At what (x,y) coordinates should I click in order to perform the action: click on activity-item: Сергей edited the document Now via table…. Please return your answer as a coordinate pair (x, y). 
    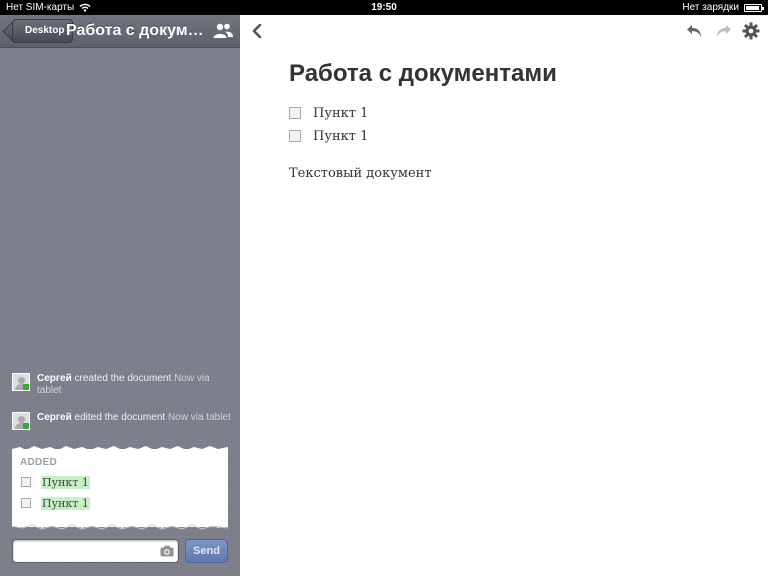
    Looking at the image, I should click on (122, 421).